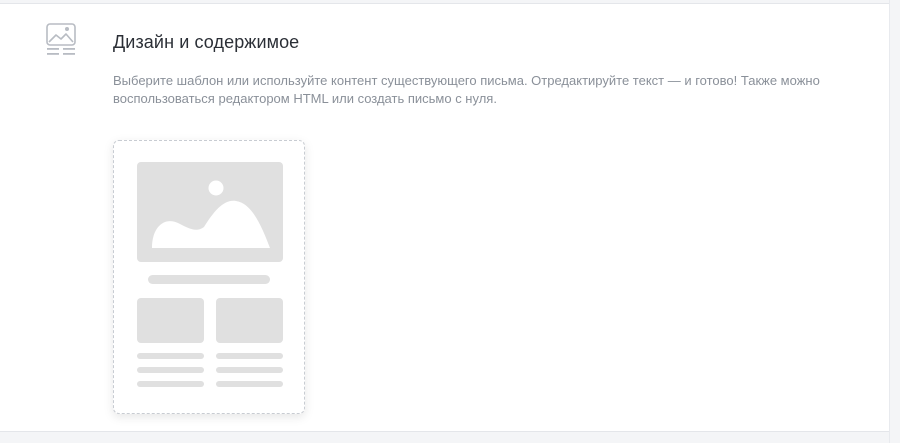 The image size is (900, 443). I want to click on block-placeholder-left, so click(170, 320).